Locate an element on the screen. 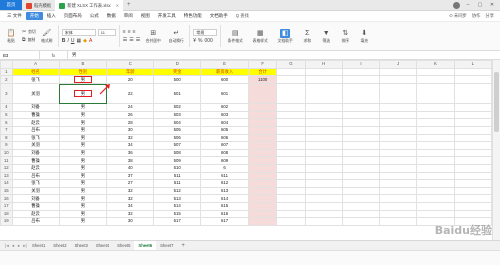  row-header: 13 is located at coordinates (6, 176).